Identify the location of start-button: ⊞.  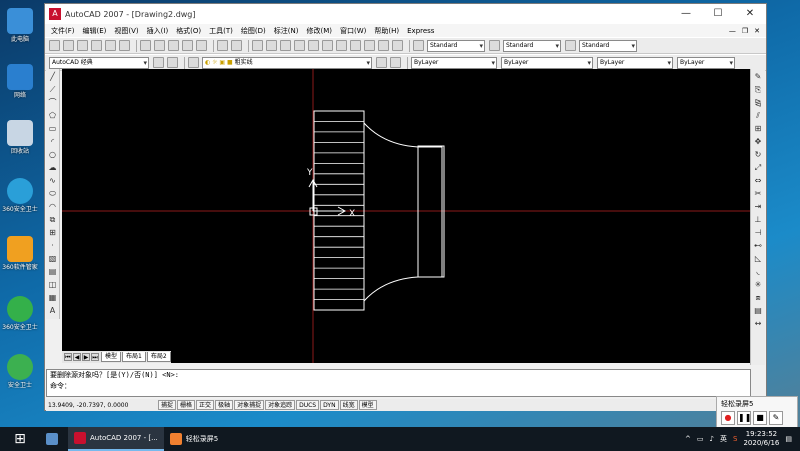
(20, 439).